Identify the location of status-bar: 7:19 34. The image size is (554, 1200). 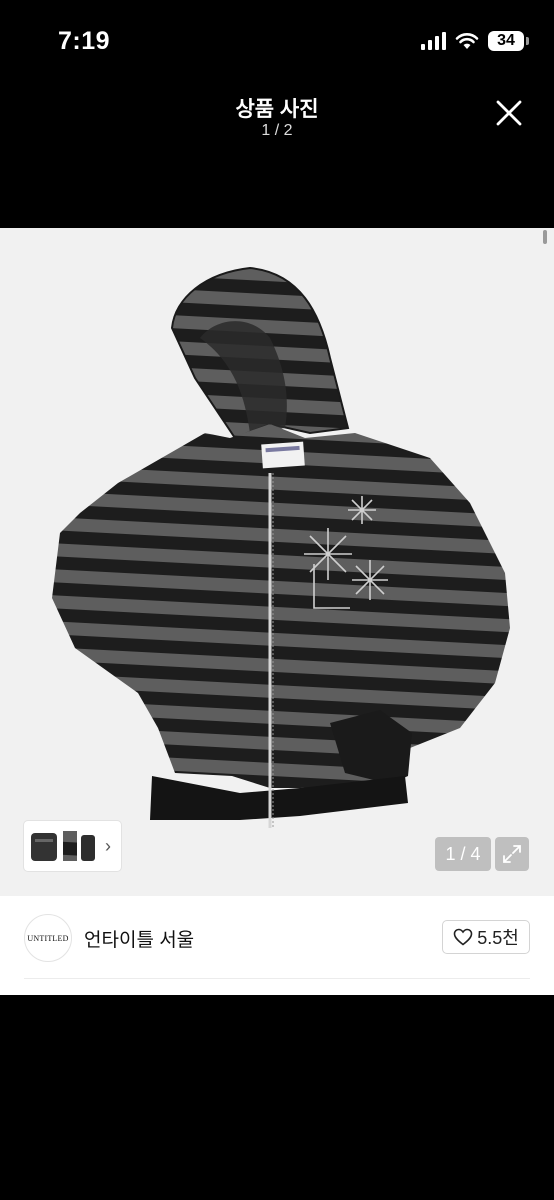
(277, 44).